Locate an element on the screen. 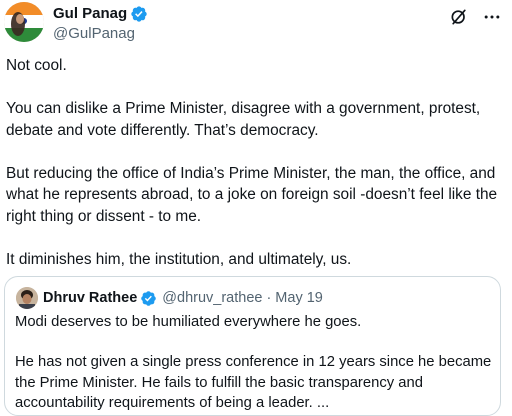 The width and height of the screenshot is (512, 416). quoted-header: Dhruv Rathee @dhruv_rathee · May 19 is located at coordinates (183, 298).